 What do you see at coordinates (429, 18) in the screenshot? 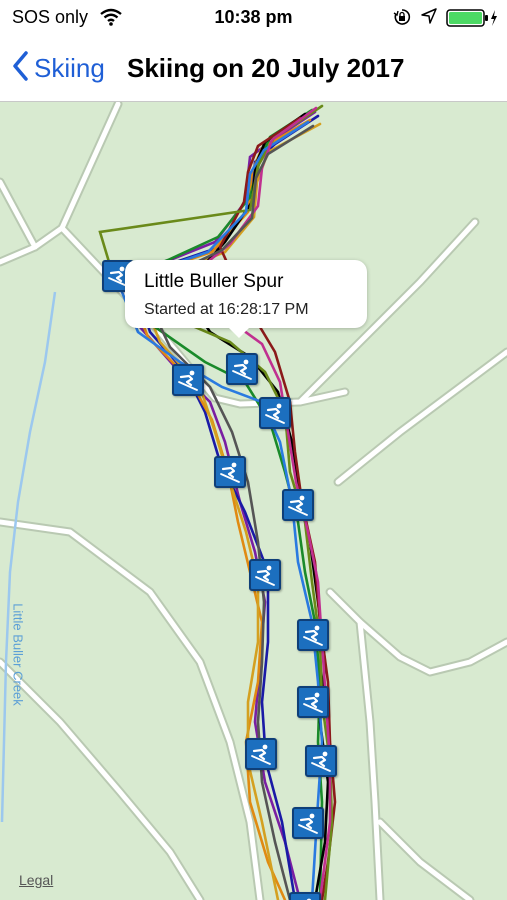
I see `location-arrow-icon` at bounding box center [429, 18].